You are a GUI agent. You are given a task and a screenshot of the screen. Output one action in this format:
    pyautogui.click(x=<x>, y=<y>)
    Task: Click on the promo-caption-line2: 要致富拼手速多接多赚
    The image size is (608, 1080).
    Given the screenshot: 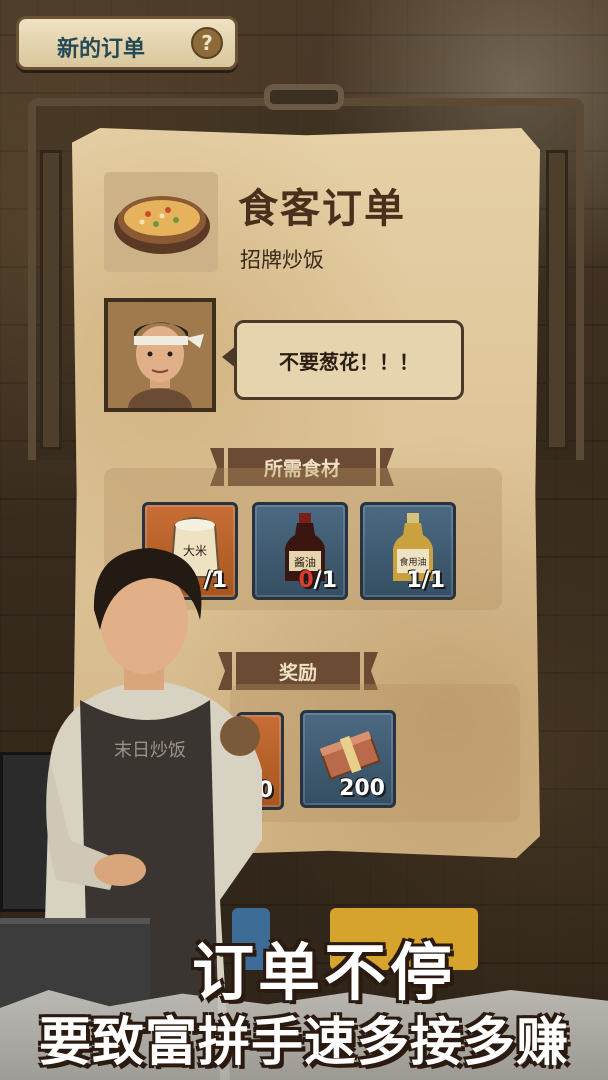 What is the action you would take?
    pyautogui.click(x=303, y=1043)
    